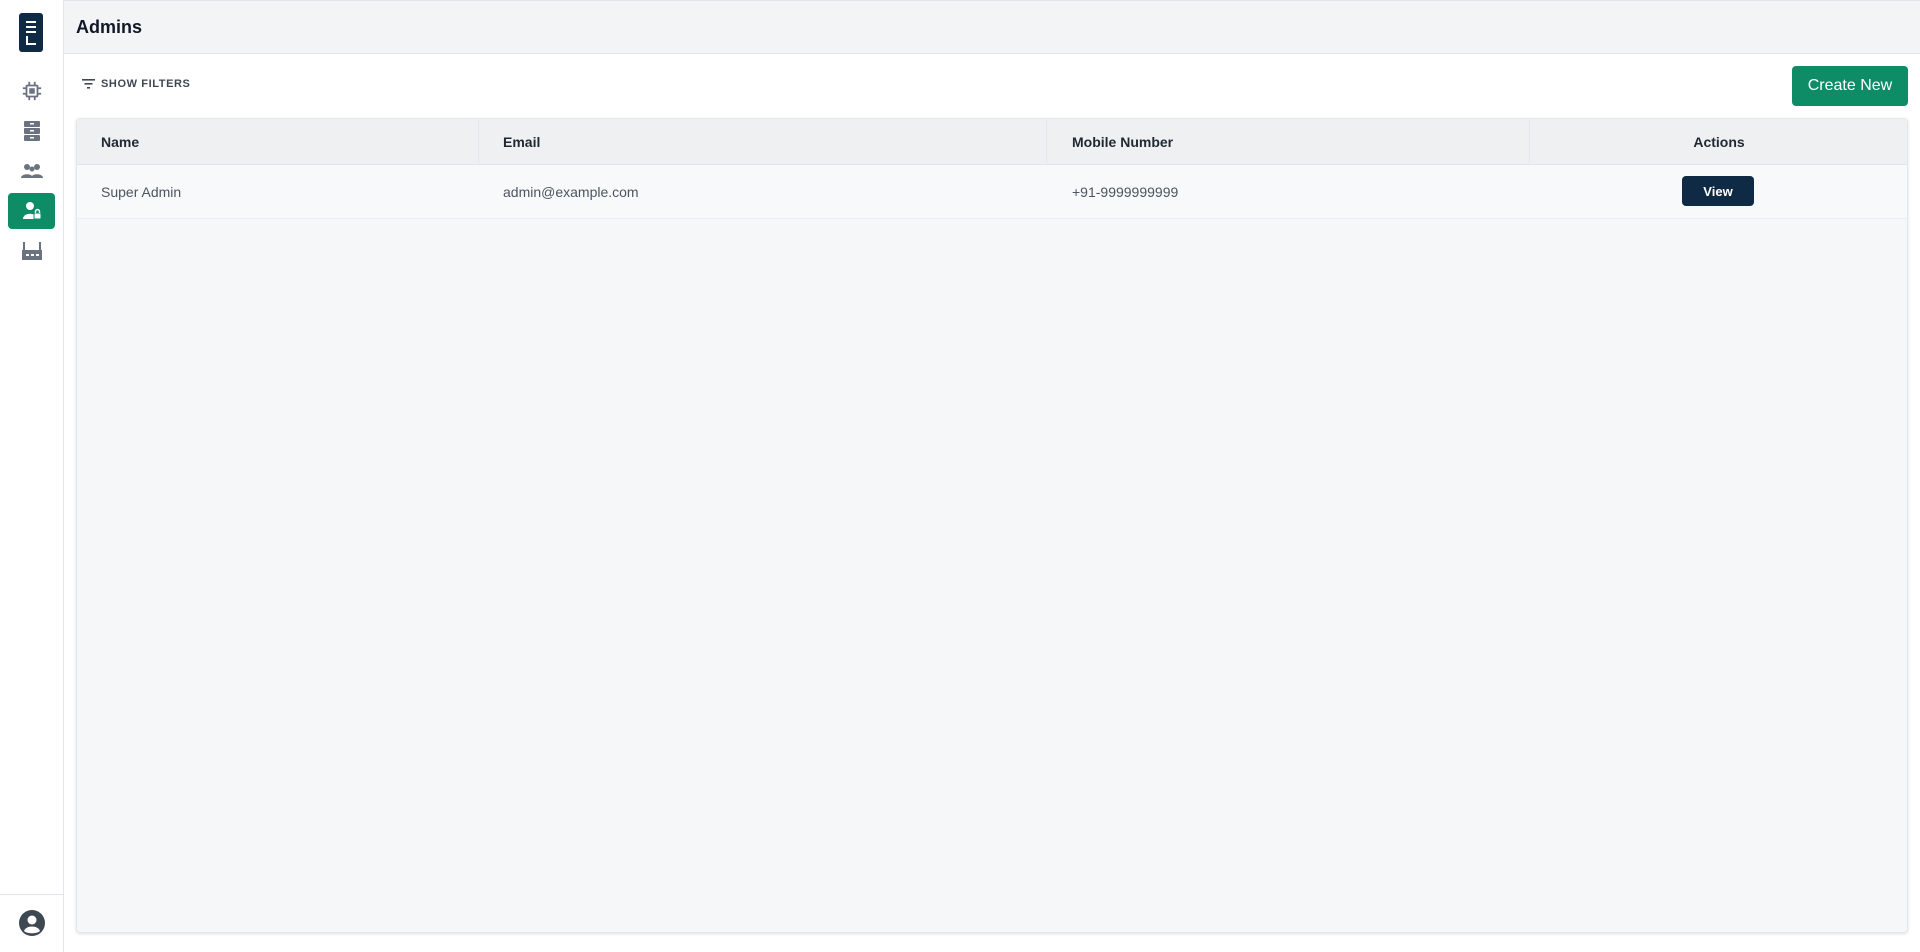  I want to click on users-icon, so click(31, 171).